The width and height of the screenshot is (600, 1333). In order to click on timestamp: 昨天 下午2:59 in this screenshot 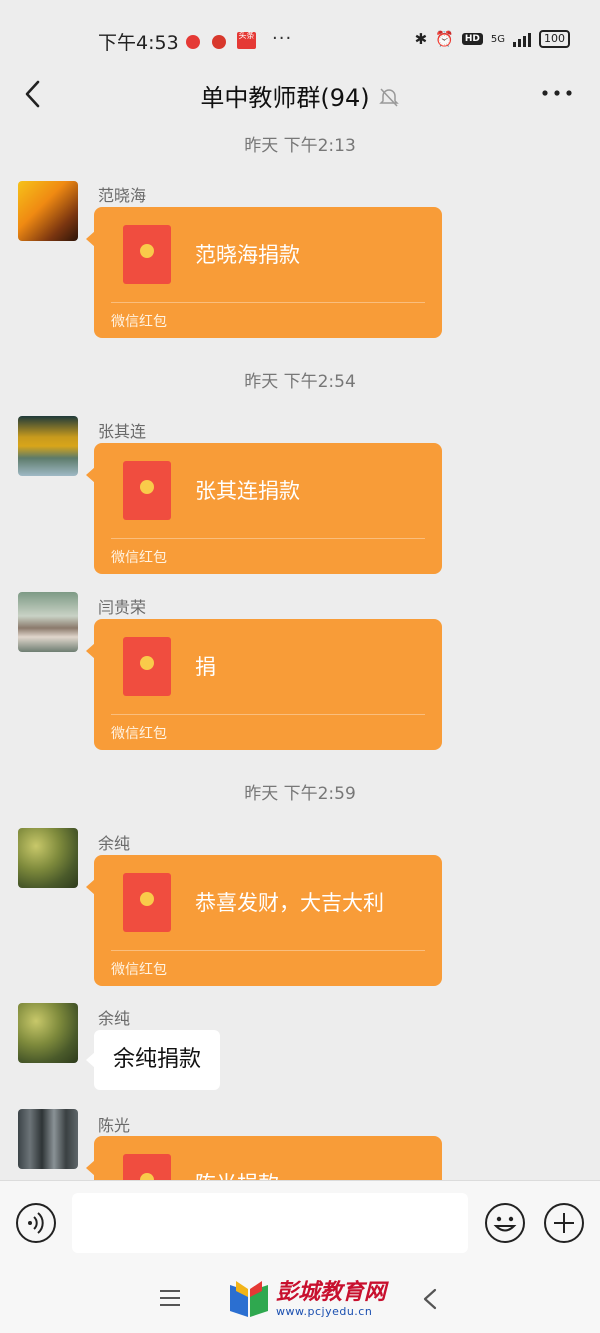, I will do `click(300, 794)`.